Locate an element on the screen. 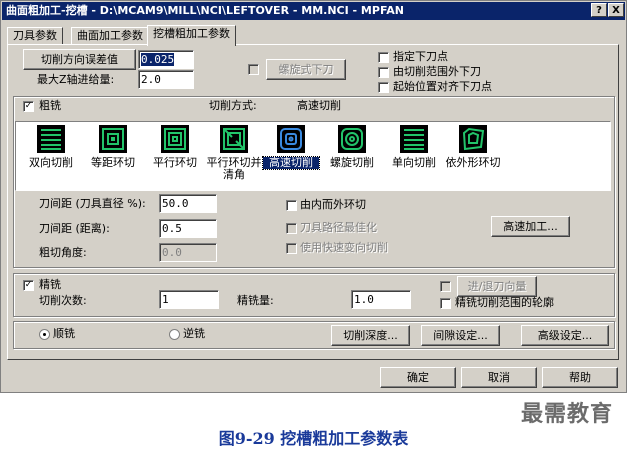  parallel-spiral-icon is located at coordinates (175, 139).